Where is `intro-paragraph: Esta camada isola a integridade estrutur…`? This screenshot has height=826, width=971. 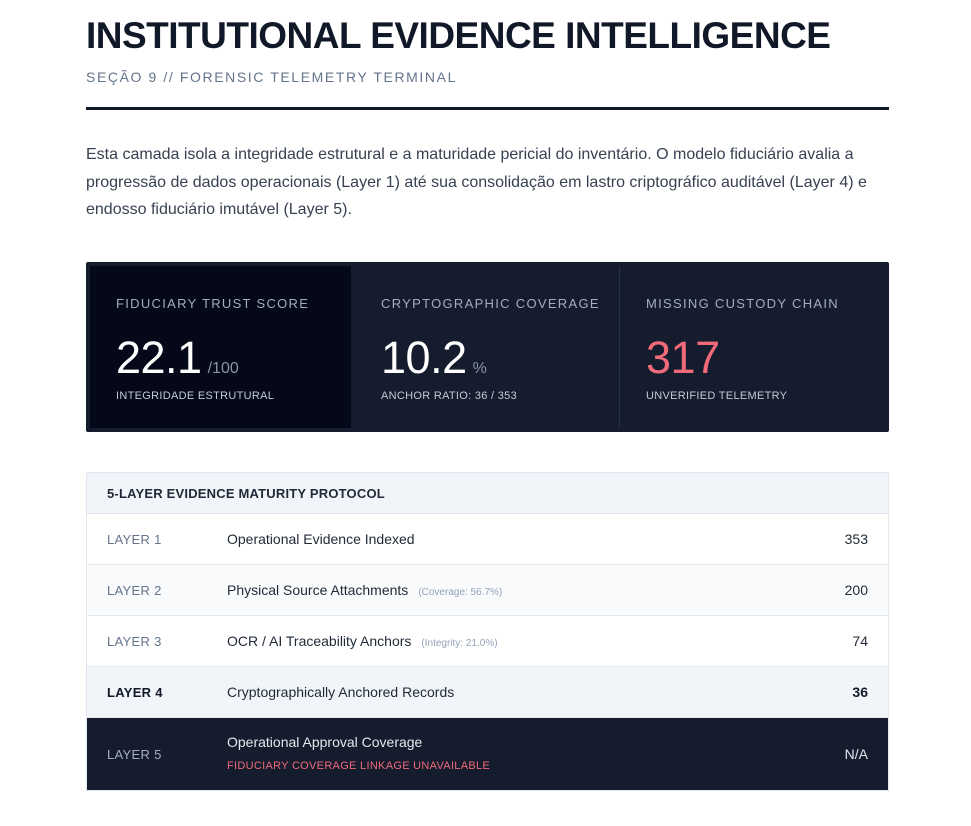
intro-paragraph: Esta camada isola a integridade estrutur… is located at coordinates (476, 182).